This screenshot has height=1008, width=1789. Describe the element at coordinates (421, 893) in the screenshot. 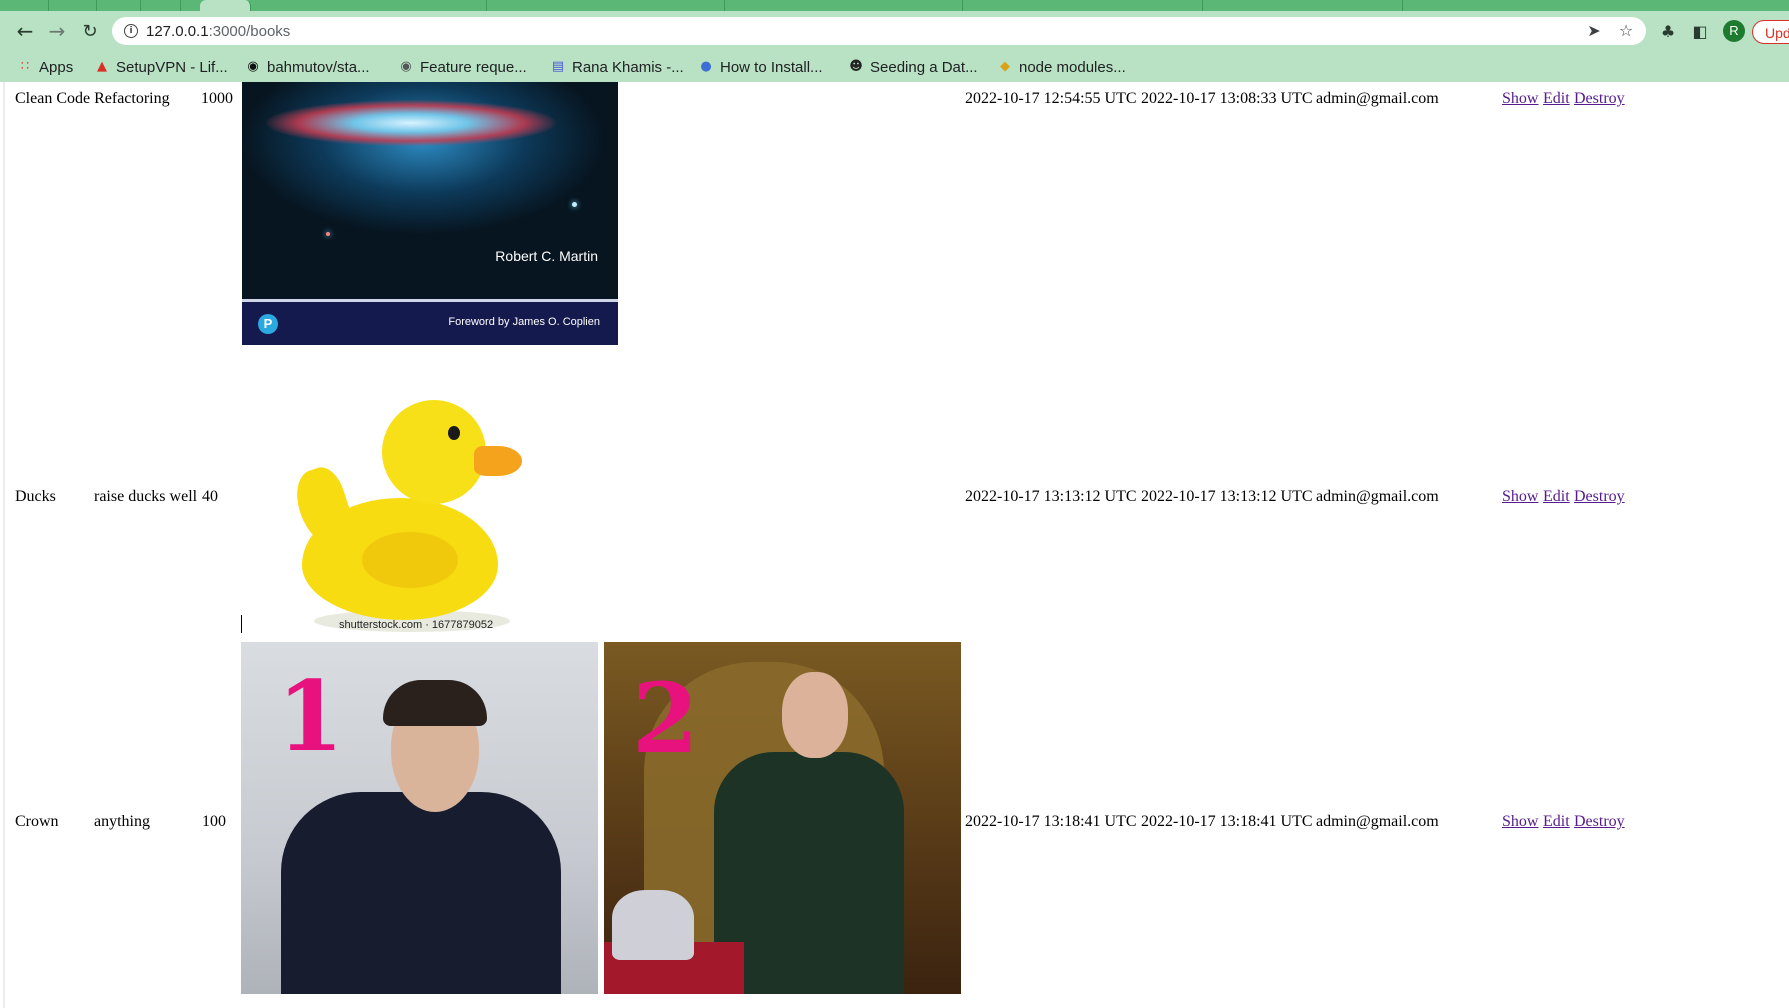

I see `suit-graphic` at that location.